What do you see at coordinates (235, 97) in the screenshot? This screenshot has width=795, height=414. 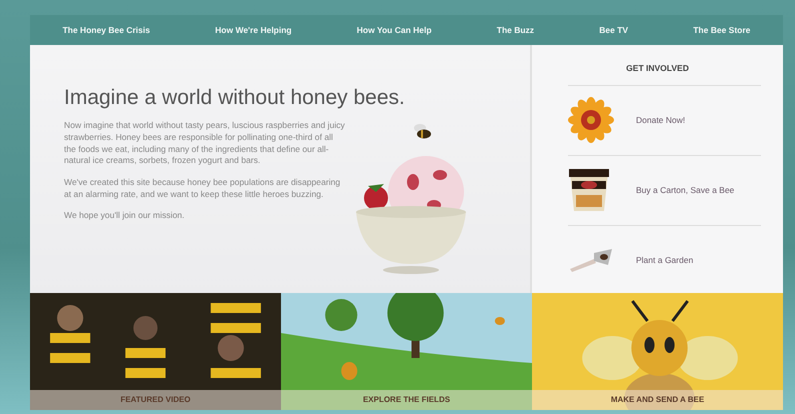 I see `hero-heading: Imagine a world without honey bees.` at bounding box center [235, 97].